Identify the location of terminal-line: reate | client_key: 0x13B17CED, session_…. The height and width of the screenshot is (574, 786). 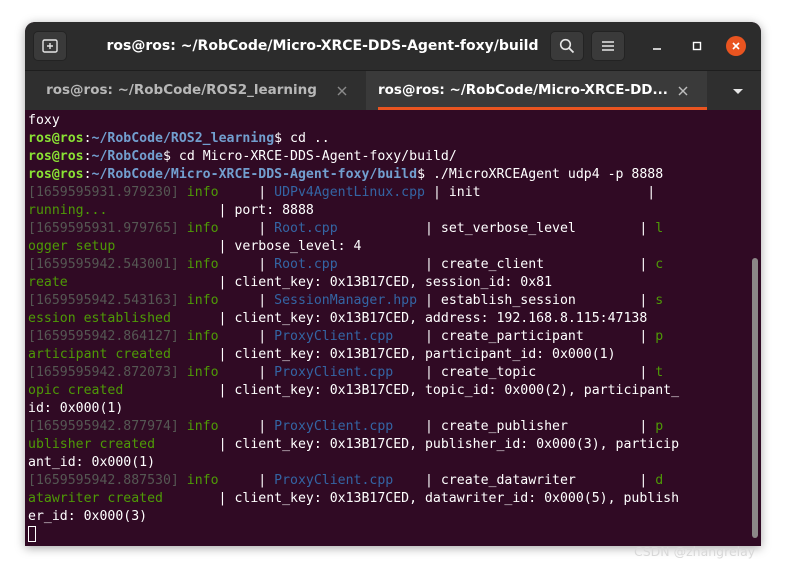
(353, 283).